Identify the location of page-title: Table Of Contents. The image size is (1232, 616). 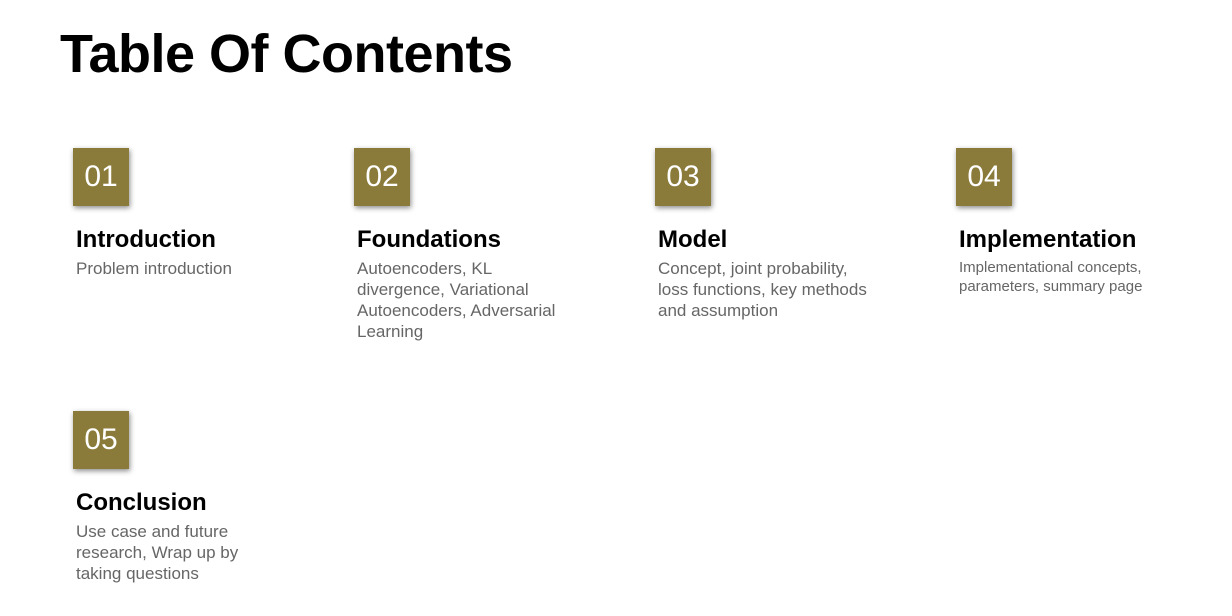
(286, 54).